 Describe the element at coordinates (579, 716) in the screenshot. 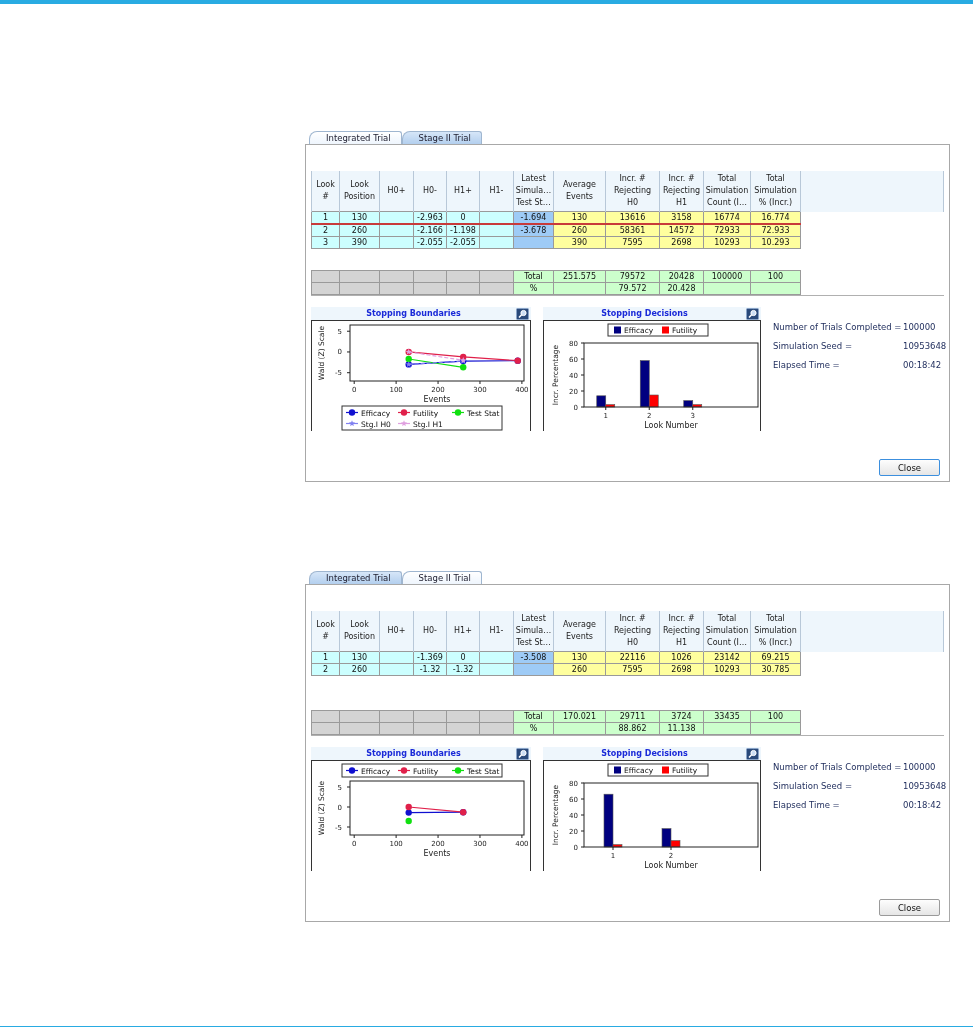

I see `table-cell: 170.021` at that location.